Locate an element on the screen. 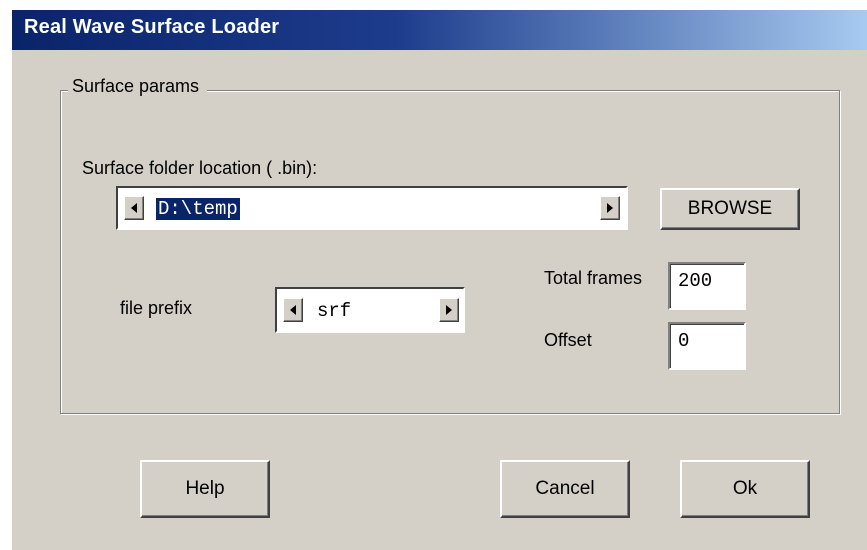 The image size is (867, 550). cancel-button: Cancel is located at coordinates (565, 489).